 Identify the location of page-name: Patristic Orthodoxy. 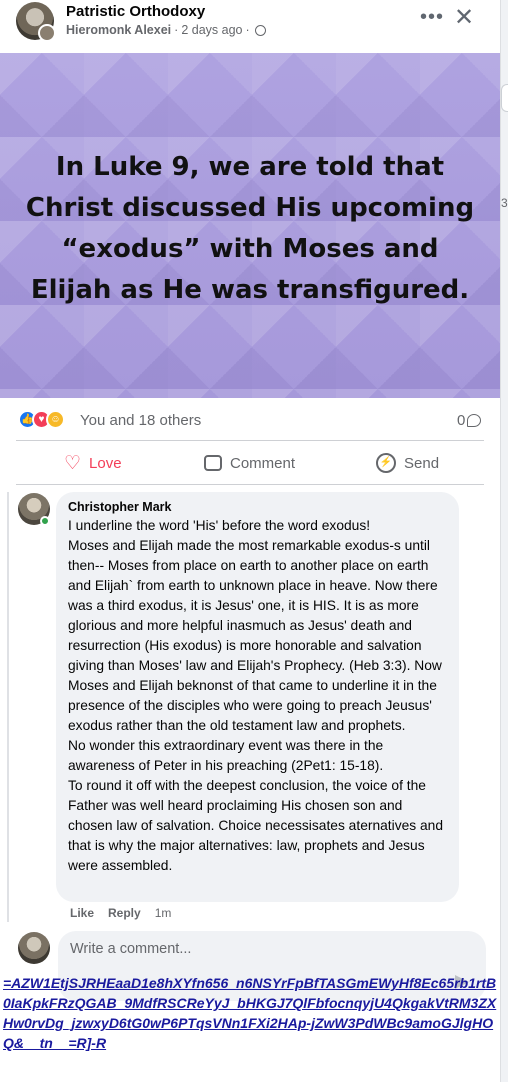
(135, 11).